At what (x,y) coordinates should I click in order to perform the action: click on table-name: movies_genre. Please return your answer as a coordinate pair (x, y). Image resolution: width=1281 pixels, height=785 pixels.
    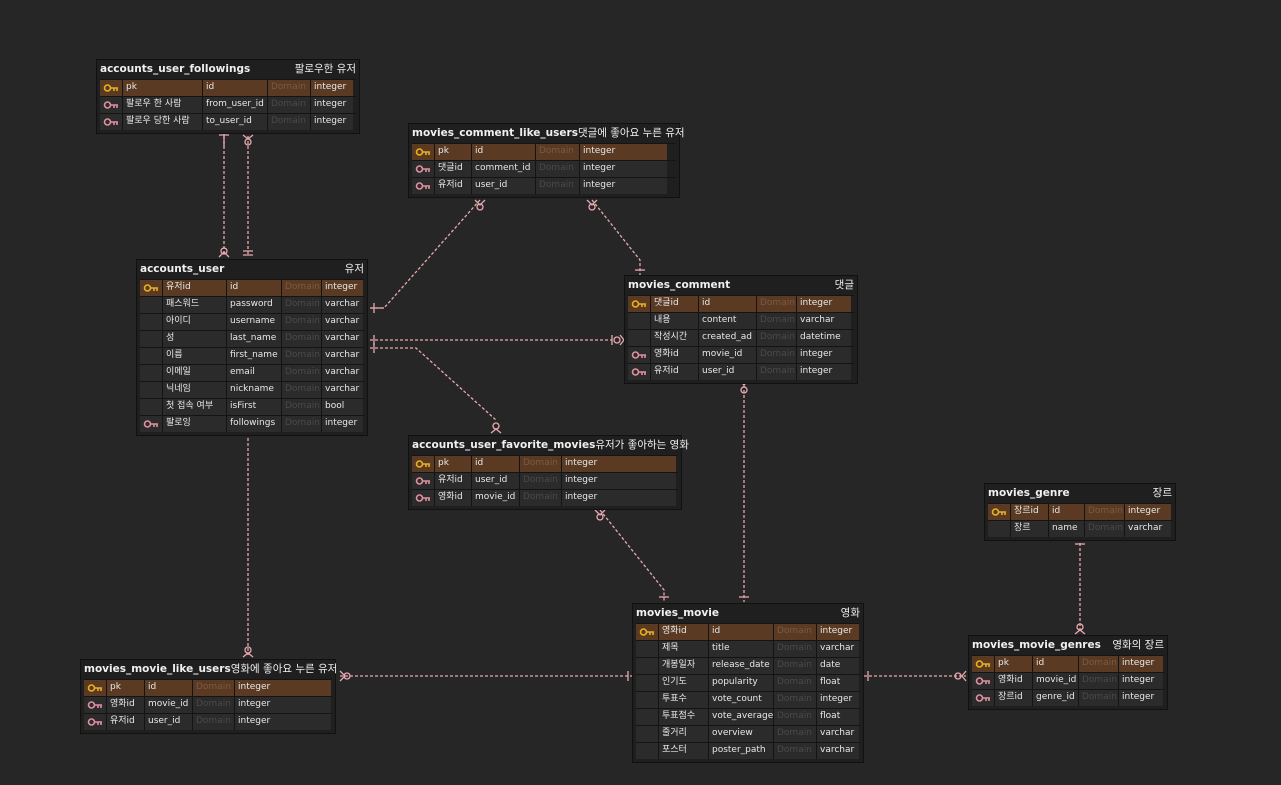
    Looking at the image, I should click on (1029, 492).